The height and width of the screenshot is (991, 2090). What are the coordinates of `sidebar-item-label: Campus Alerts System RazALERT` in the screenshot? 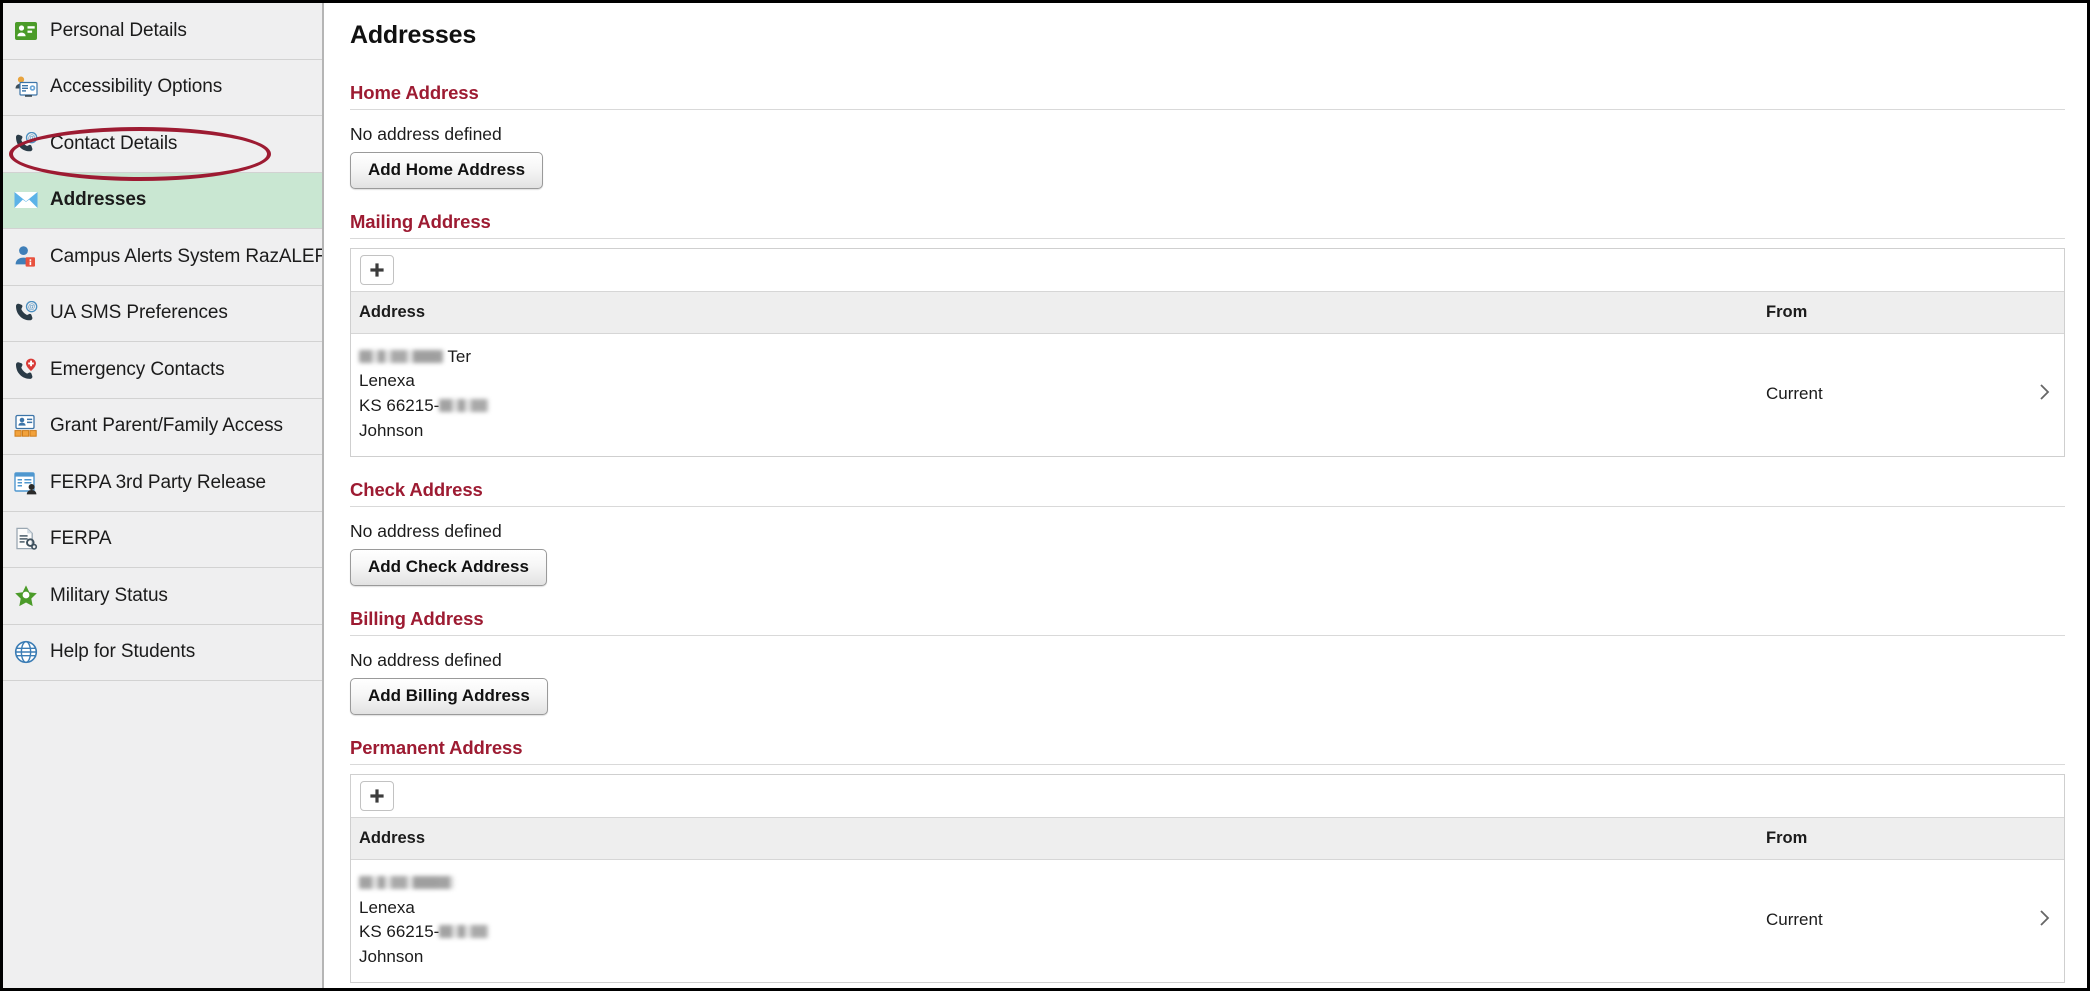 It's located at (187, 256).